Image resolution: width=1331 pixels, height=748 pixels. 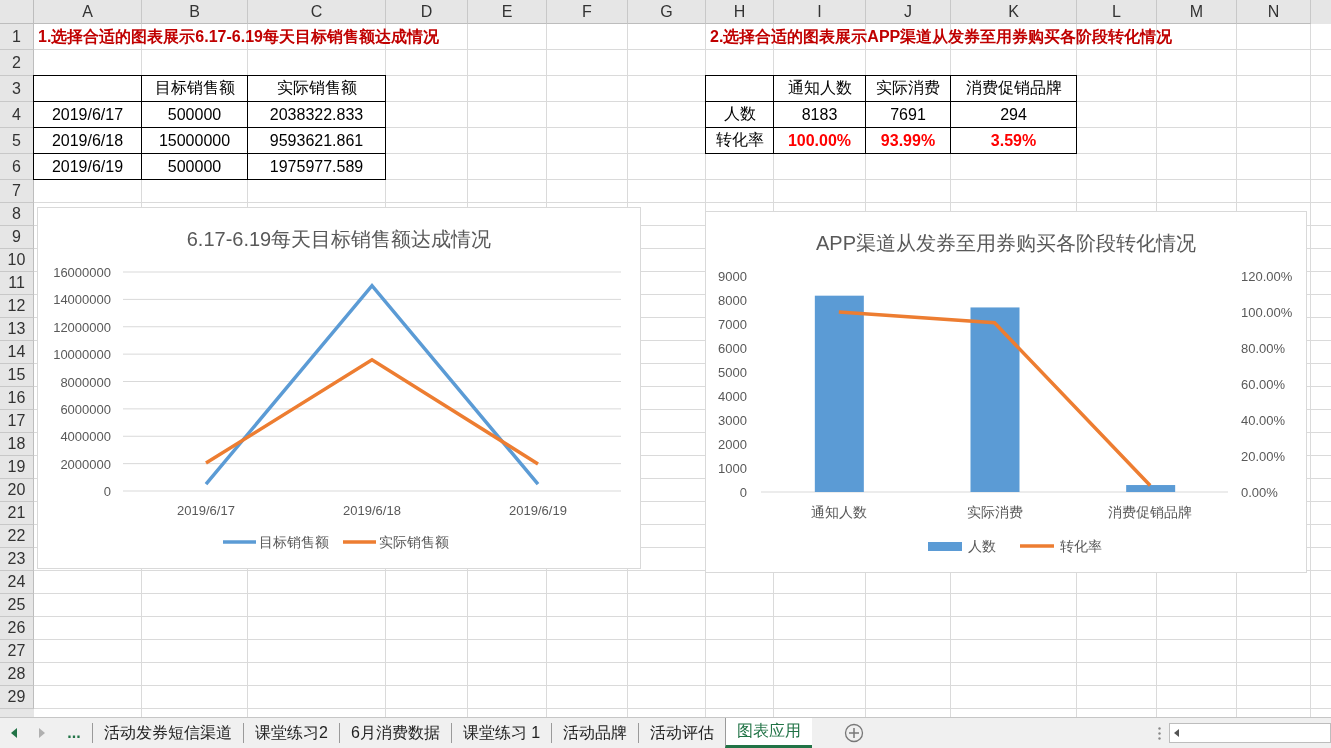 What do you see at coordinates (1250, 733) in the screenshot?
I see `horizontal-scrollbar` at bounding box center [1250, 733].